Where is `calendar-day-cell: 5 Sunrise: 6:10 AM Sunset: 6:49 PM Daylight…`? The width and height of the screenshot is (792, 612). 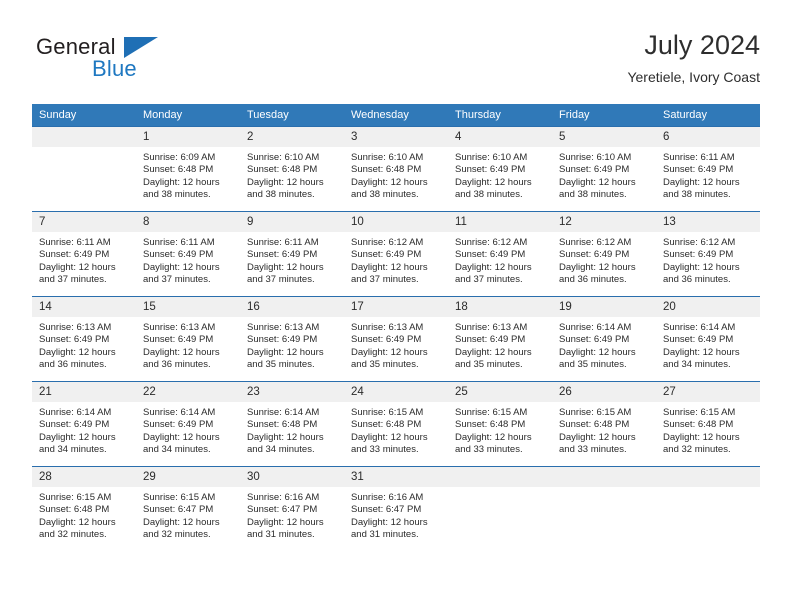
calendar-day-cell: 5 Sunrise: 6:10 AM Sunset: 6:49 PM Daylight… is located at coordinates (604, 169).